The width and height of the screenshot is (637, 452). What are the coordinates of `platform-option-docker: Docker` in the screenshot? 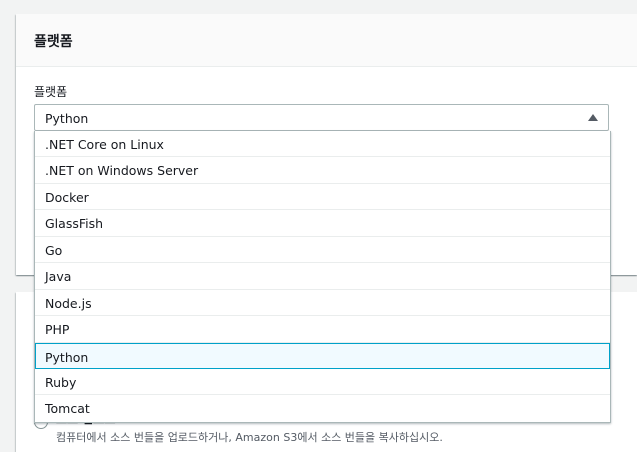 It's located at (322, 197).